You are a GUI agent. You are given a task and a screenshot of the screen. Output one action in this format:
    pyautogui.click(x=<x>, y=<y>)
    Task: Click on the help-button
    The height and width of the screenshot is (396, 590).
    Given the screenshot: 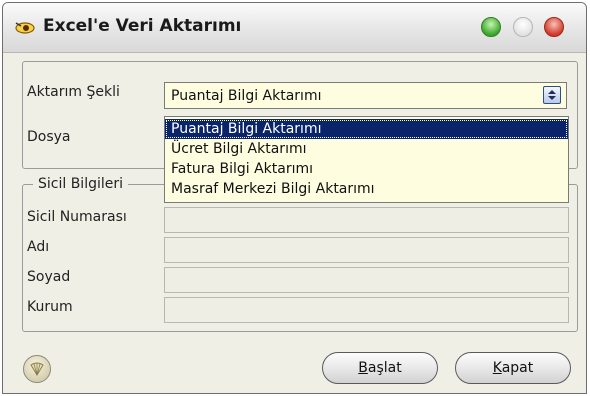 What is the action you would take?
    pyautogui.click(x=37, y=369)
    